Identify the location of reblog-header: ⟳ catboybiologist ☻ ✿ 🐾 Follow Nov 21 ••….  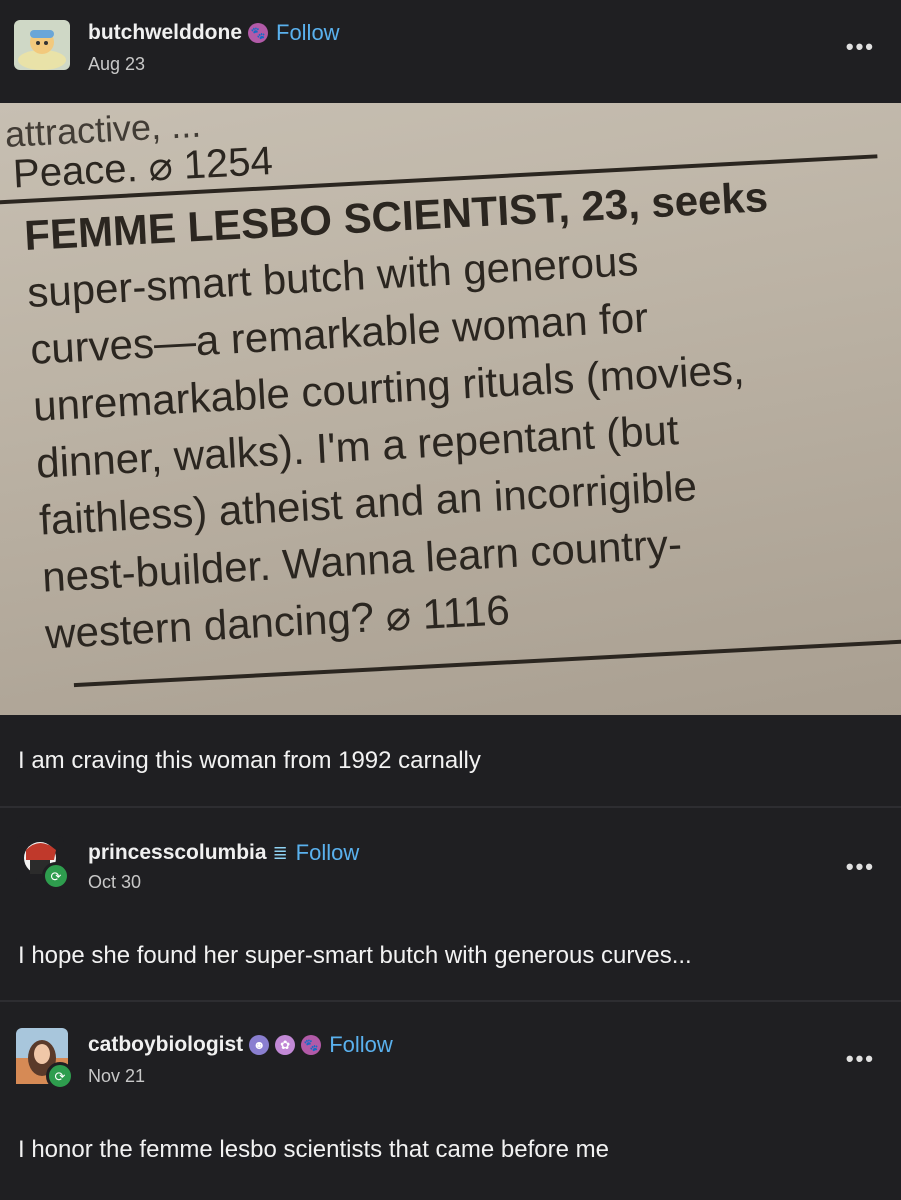
(450, 1052).